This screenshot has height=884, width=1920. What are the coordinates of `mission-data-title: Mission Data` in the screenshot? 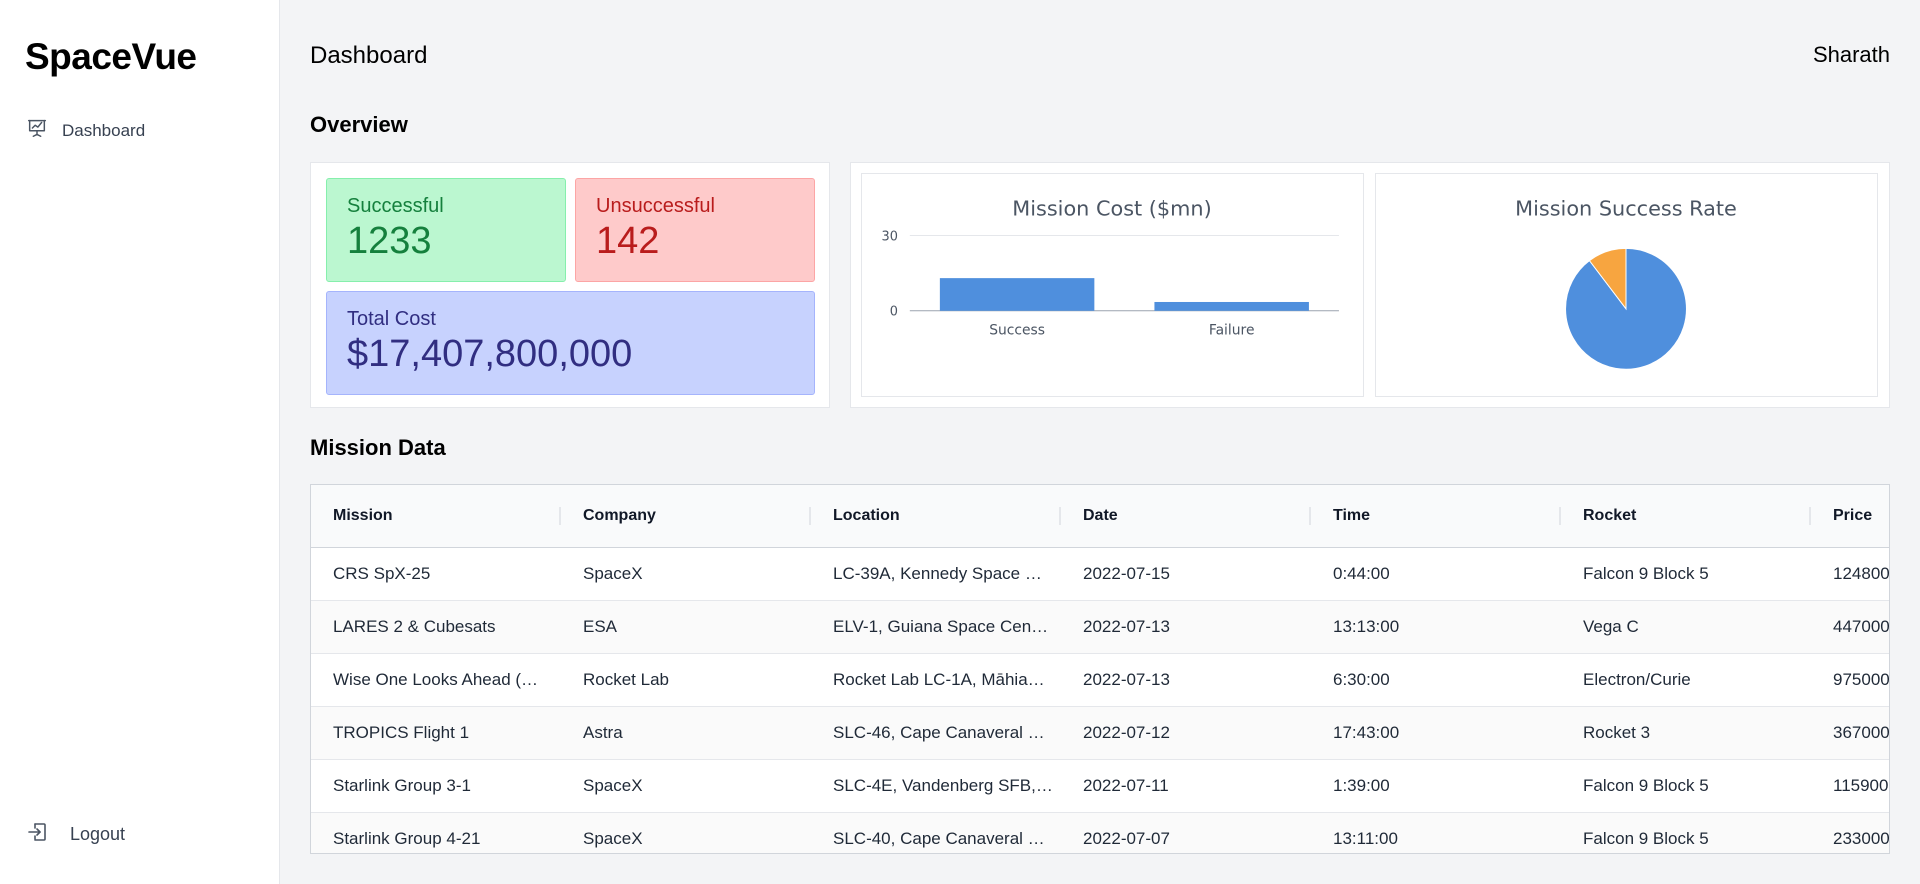 It's located at (378, 447).